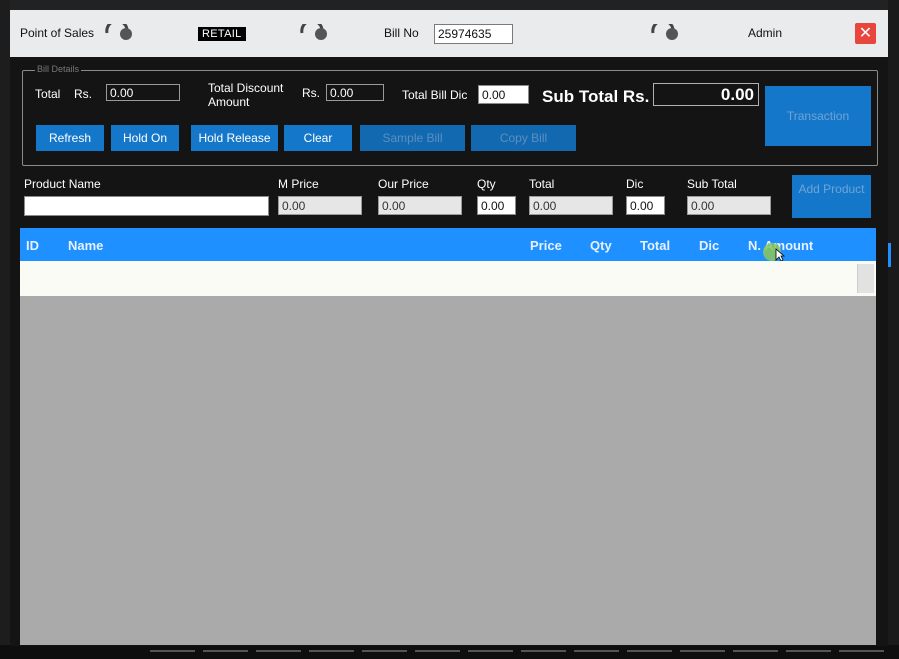  I want to click on product-name-label: Product Name, so click(62, 184).